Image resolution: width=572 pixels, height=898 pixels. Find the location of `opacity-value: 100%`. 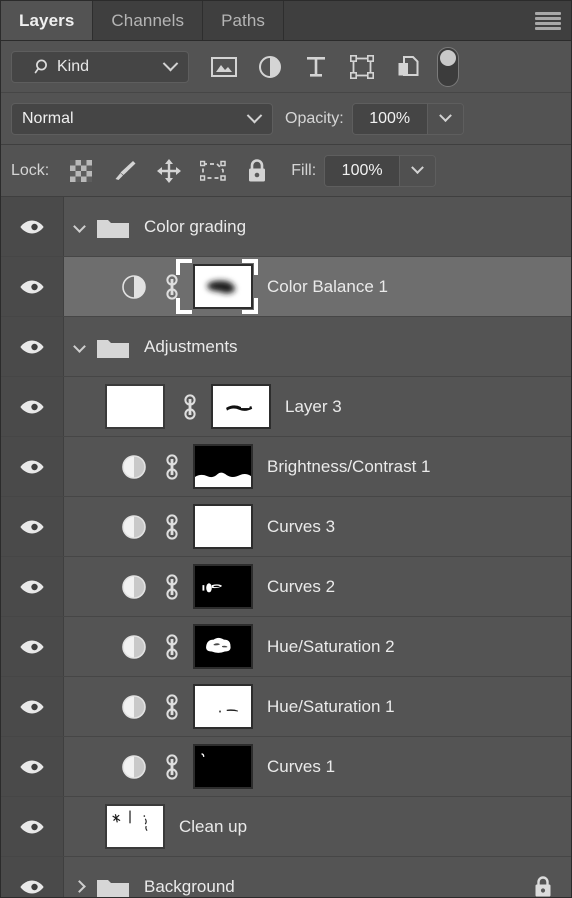

opacity-value: 100% is located at coordinates (389, 118).